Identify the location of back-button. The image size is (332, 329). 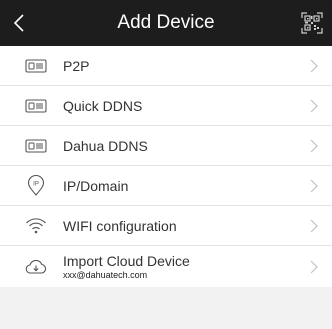
(19, 23).